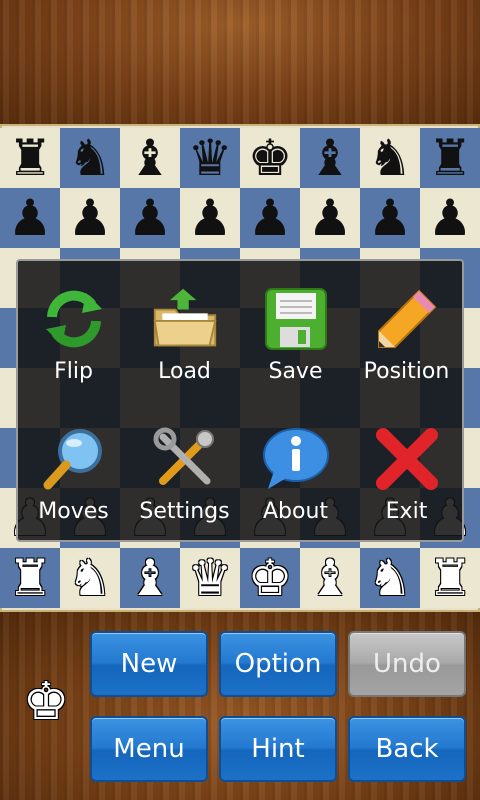  I want to click on menu-button: Menu, so click(149, 749).